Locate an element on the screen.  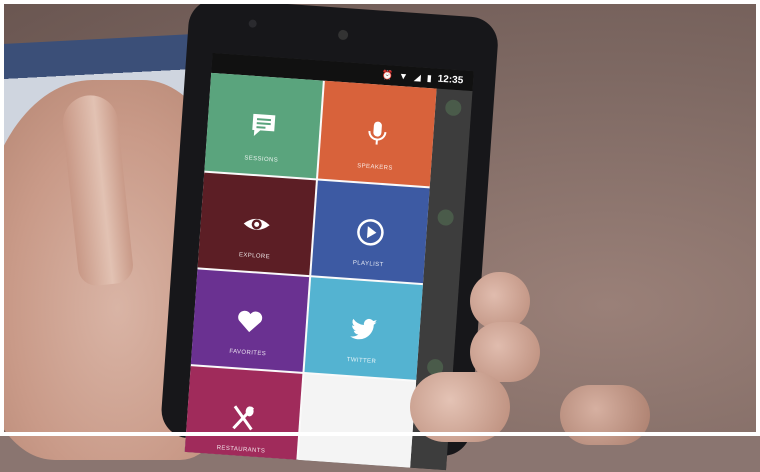
chat-list-icon is located at coordinates (263, 125).